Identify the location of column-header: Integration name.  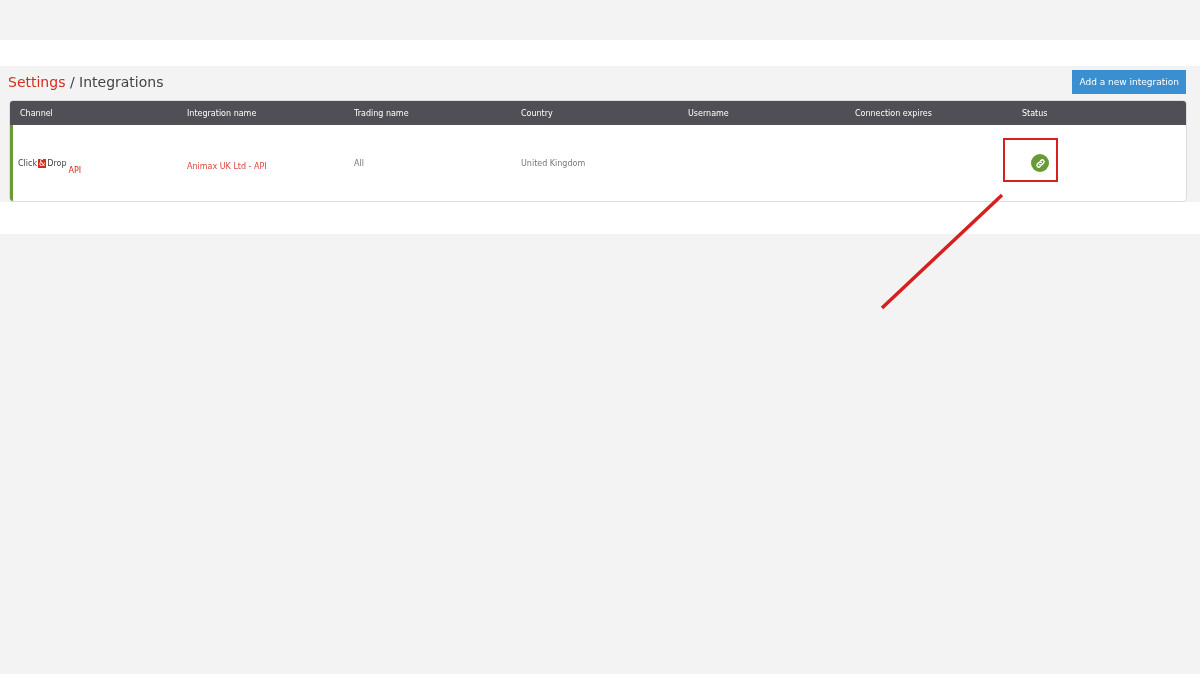
(222, 113).